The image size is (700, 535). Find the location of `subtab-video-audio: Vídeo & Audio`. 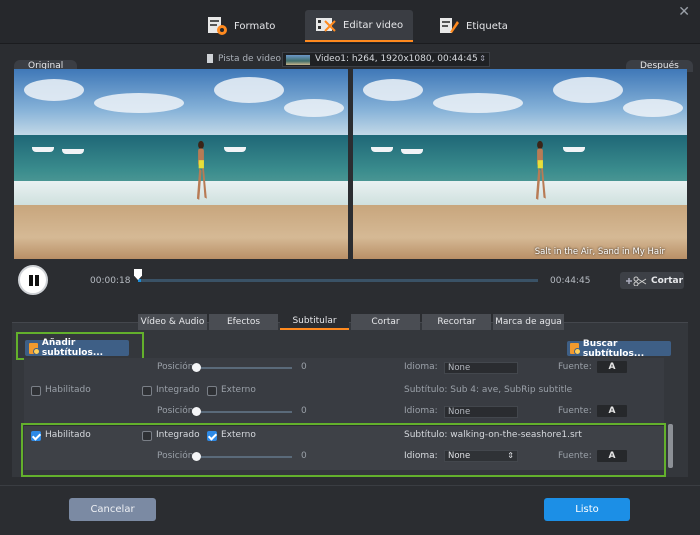

subtab-video-audio: Vídeo & Audio is located at coordinates (172, 322).